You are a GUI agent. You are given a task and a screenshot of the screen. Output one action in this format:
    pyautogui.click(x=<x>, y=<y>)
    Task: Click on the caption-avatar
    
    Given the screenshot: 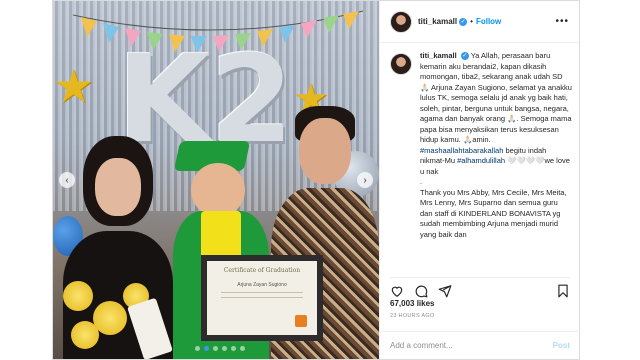 What is the action you would take?
    pyautogui.click(x=401, y=64)
    